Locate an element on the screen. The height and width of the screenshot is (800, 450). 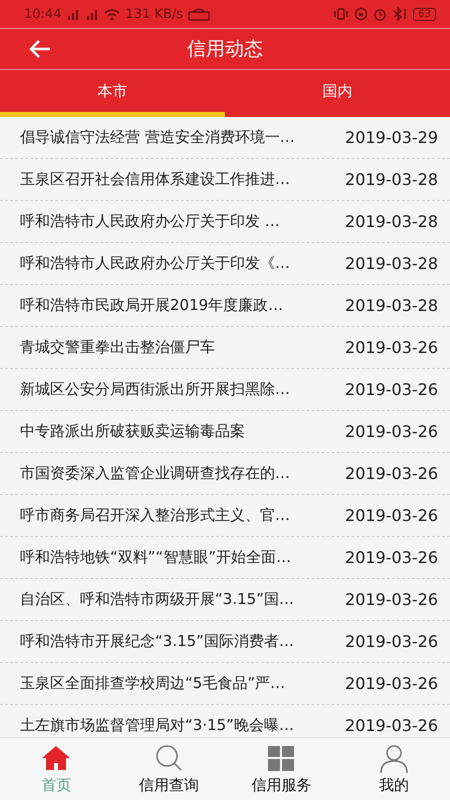
news-date: 2019-03-29 is located at coordinates (391, 137).